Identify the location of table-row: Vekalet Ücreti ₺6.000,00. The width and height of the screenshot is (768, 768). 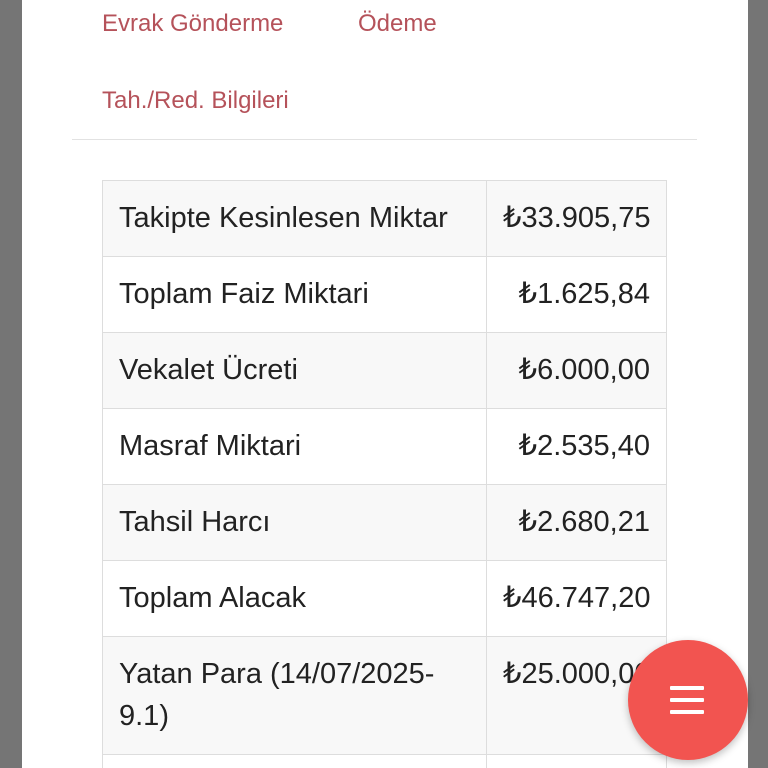
(384, 370).